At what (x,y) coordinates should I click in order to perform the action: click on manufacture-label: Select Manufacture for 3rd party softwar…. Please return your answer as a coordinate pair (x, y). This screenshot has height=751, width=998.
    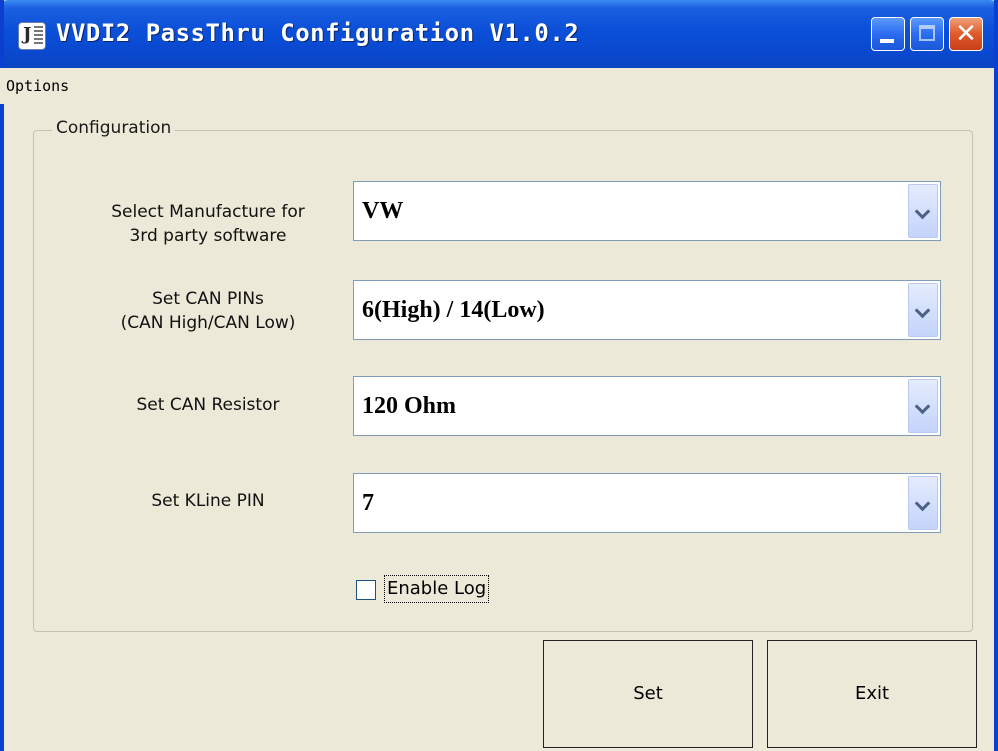
    Looking at the image, I should click on (208, 224).